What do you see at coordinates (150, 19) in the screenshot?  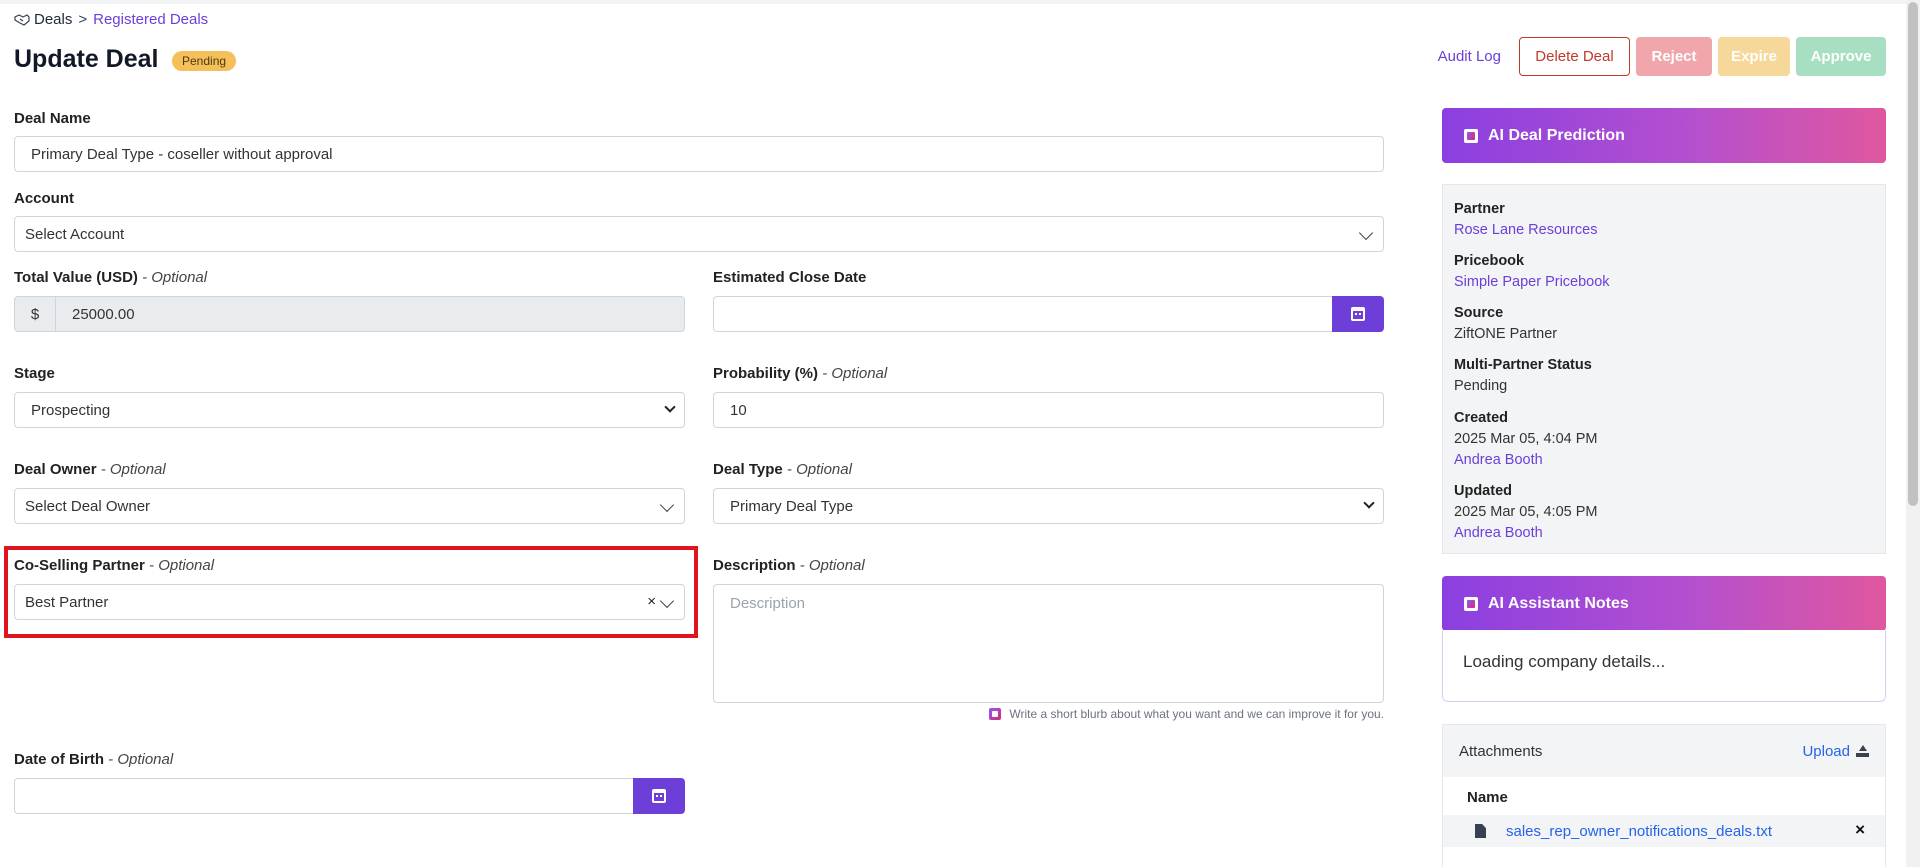 I see `breadcrumb-registered-deals: Registered Deals` at bounding box center [150, 19].